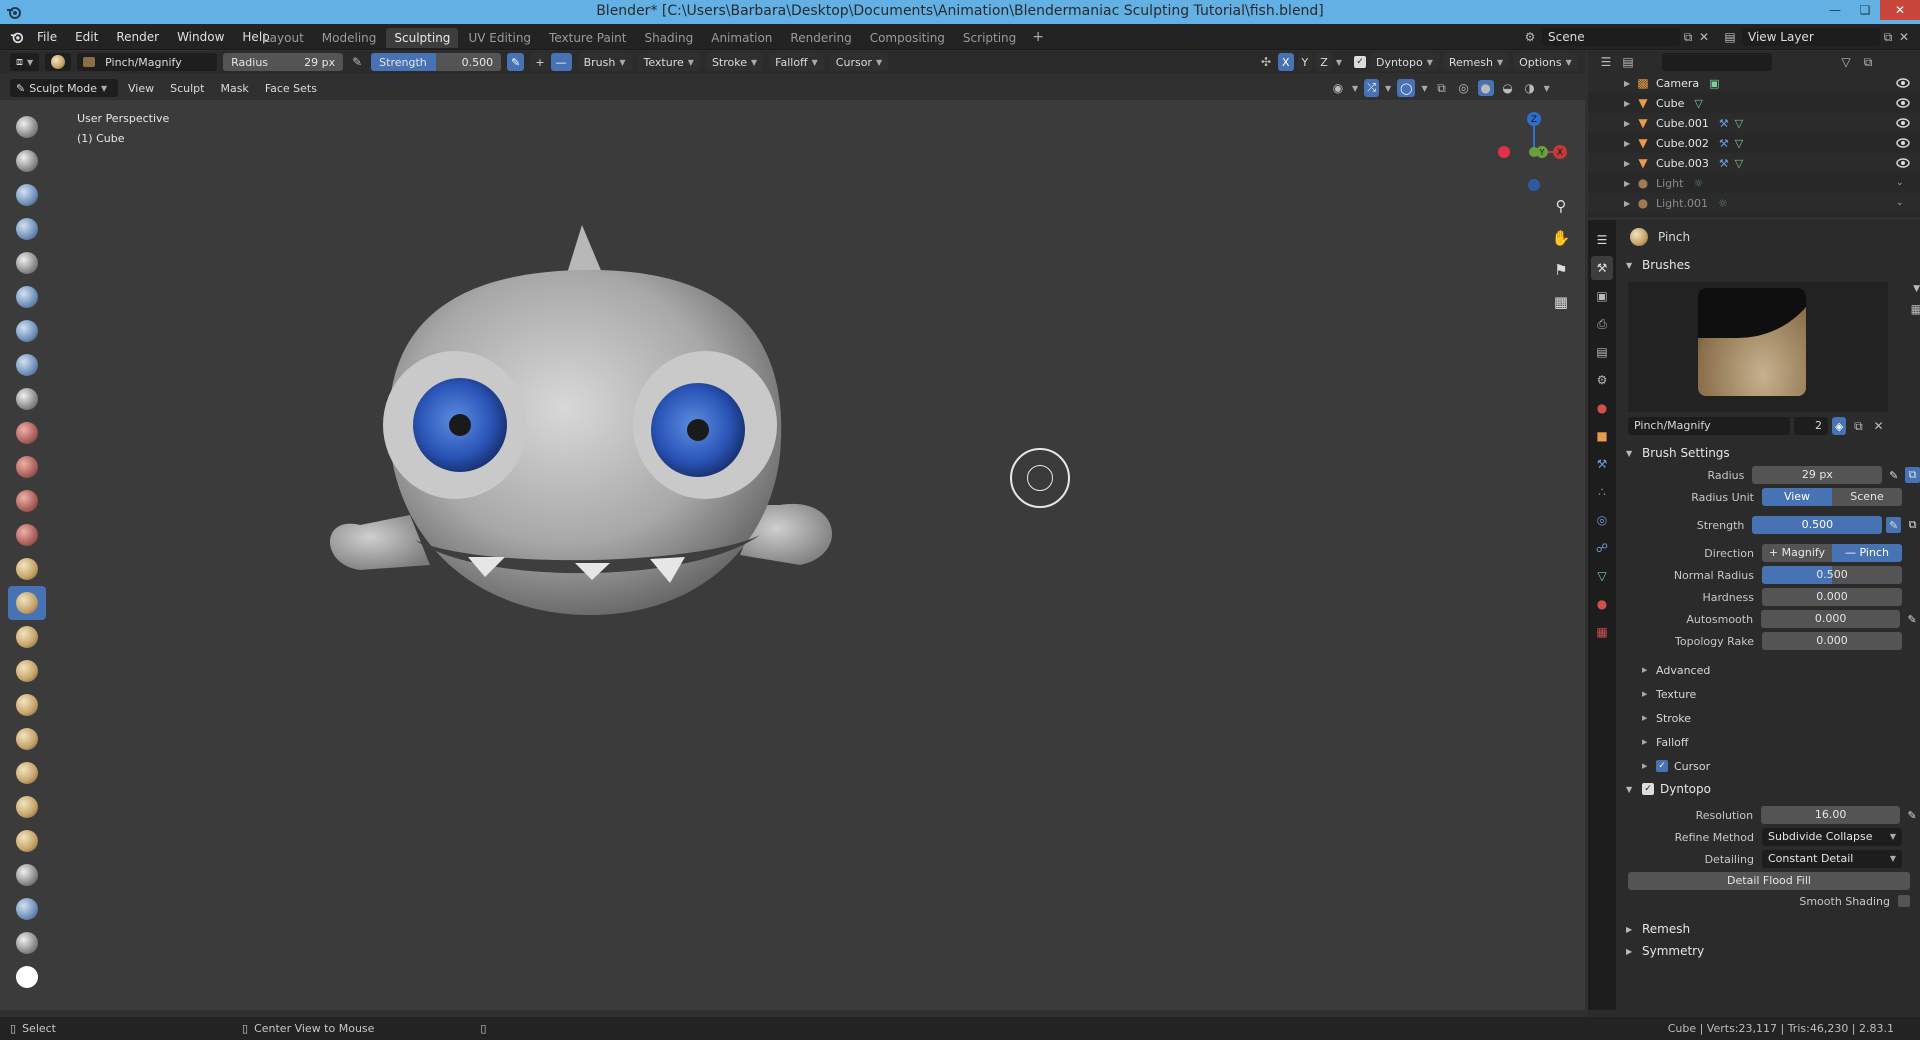 This screenshot has width=1920, height=1040. What do you see at coordinates (1770, 951) in the screenshot?
I see `symmetry-panel-header: ▶ Symmetry` at bounding box center [1770, 951].